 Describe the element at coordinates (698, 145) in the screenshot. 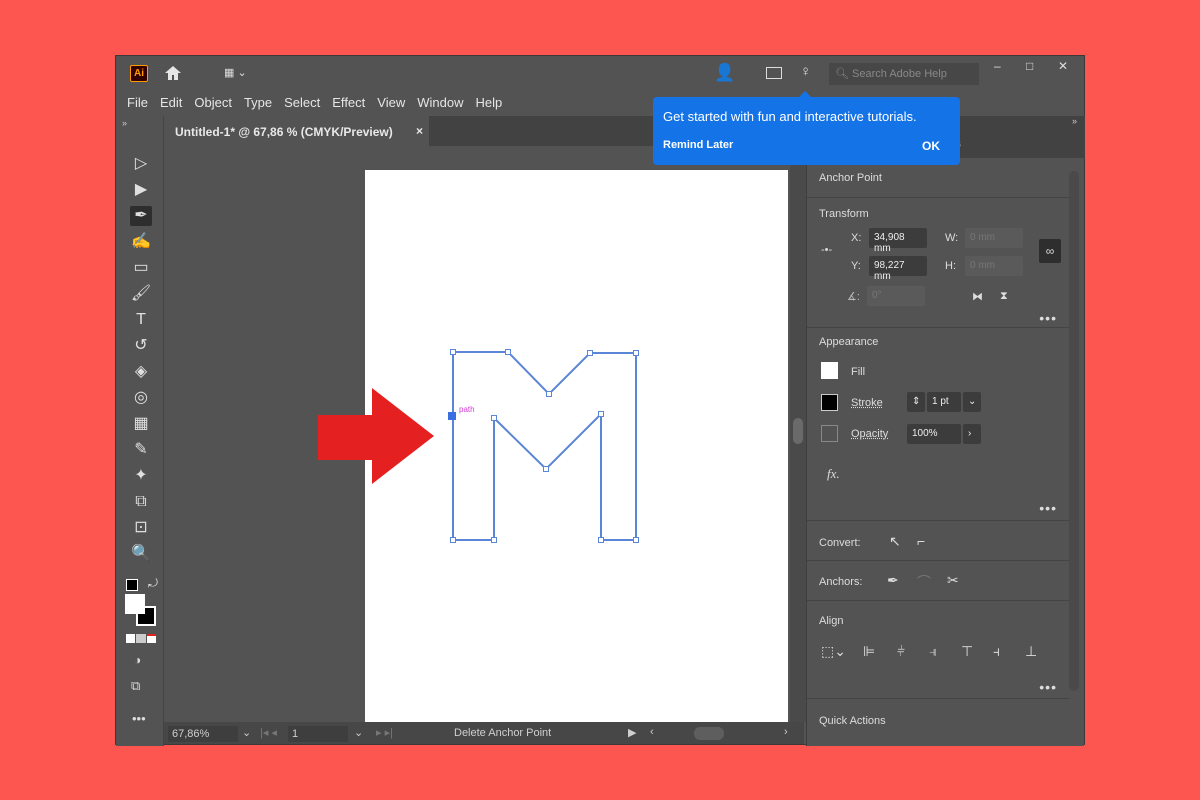

I see `remind-later-button: Remind Later` at that location.